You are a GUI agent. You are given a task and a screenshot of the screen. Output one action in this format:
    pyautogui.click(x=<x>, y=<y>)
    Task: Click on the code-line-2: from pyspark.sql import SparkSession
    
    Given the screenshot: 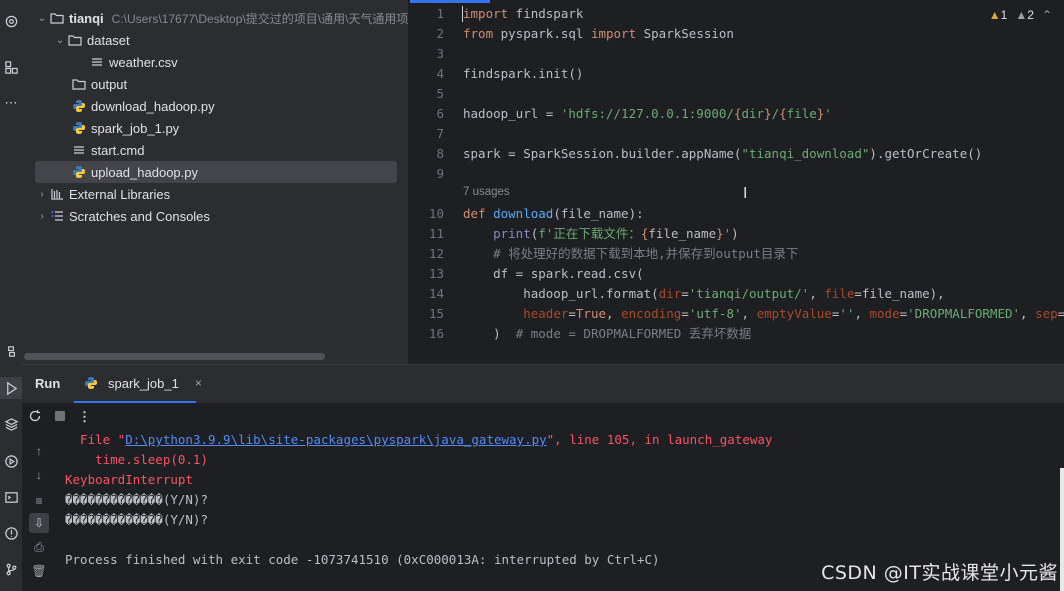 What is the action you would take?
    pyautogui.click(x=598, y=33)
    